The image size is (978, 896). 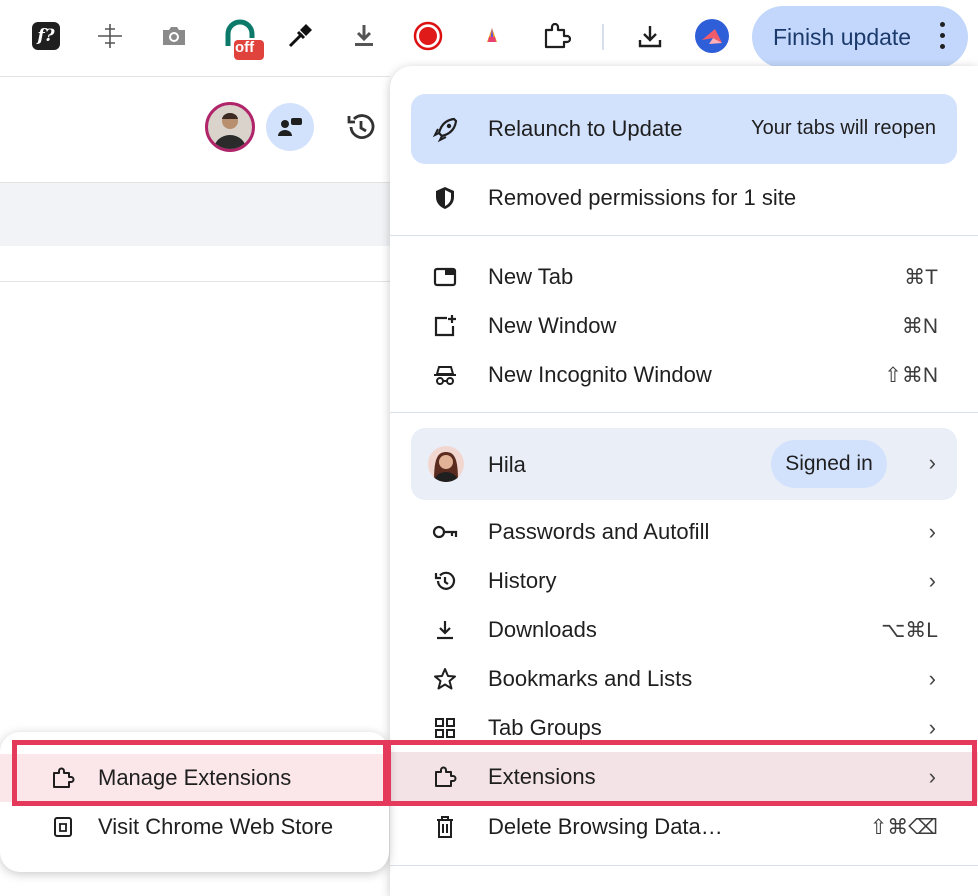 I want to click on new-tab-label: New Tab, so click(x=531, y=276).